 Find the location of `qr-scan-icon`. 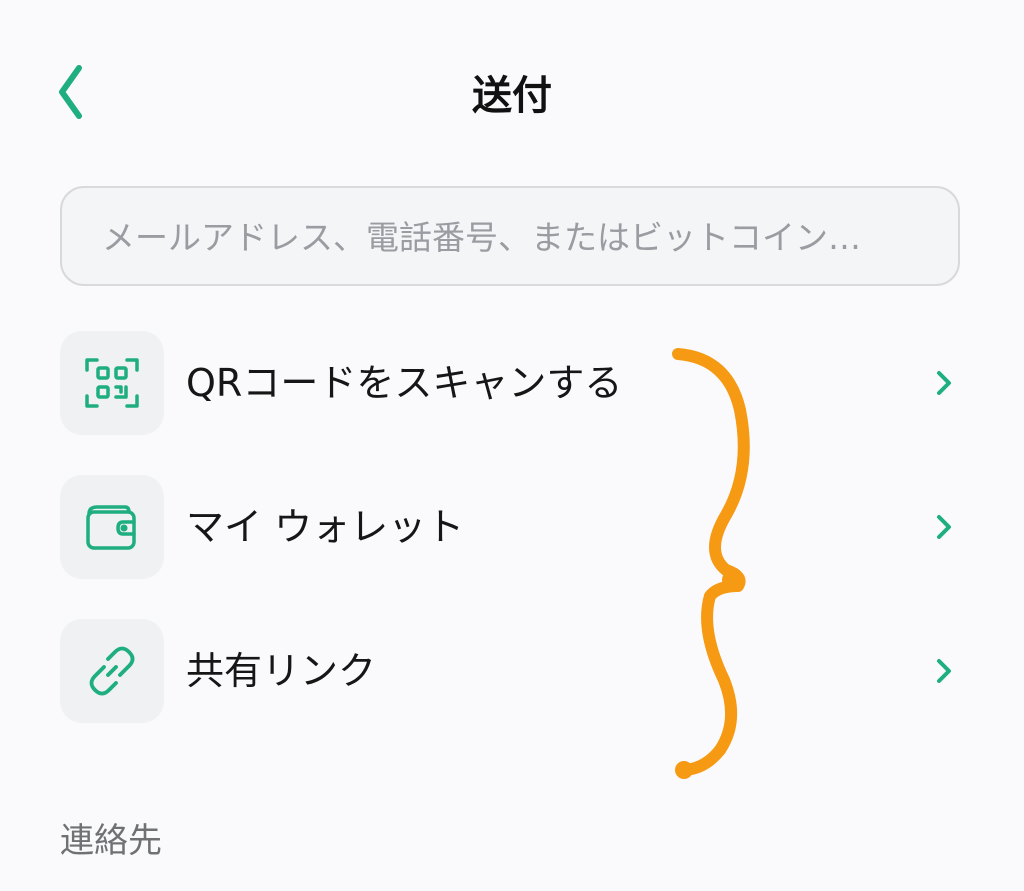

qr-scan-icon is located at coordinates (112, 383).